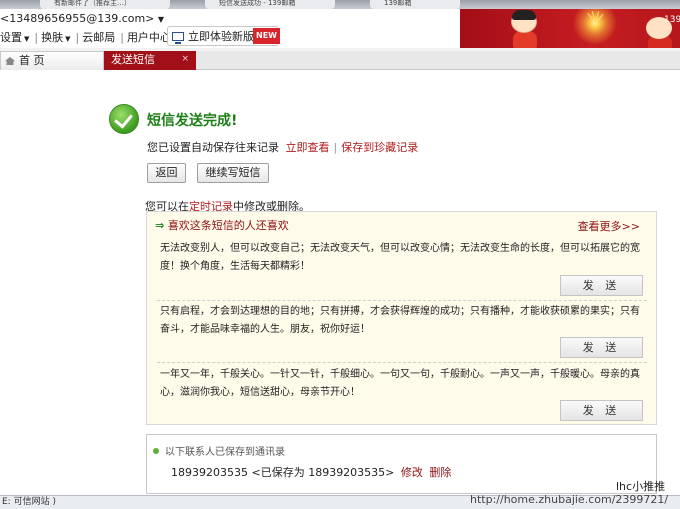  What do you see at coordinates (412, 472) in the screenshot?
I see `edit-contact-link: 修改` at bounding box center [412, 472].